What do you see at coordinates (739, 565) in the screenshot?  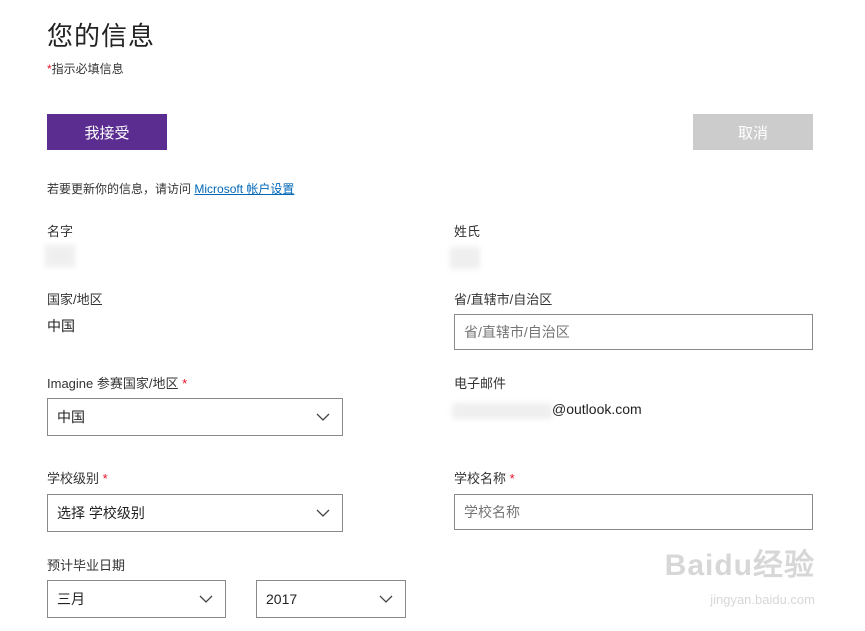 I see `watermark-brand: Baidu经验` at bounding box center [739, 565].